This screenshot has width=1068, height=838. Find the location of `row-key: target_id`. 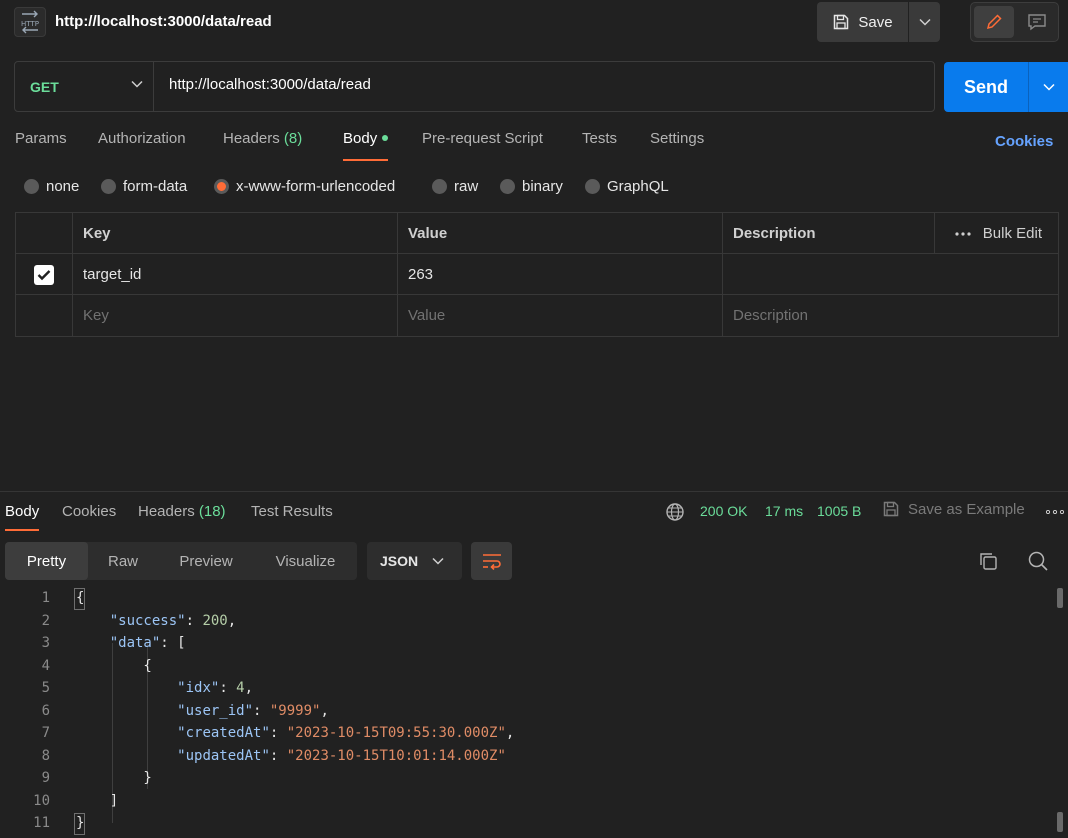

row-key: target_id is located at coordinates (235, 274).